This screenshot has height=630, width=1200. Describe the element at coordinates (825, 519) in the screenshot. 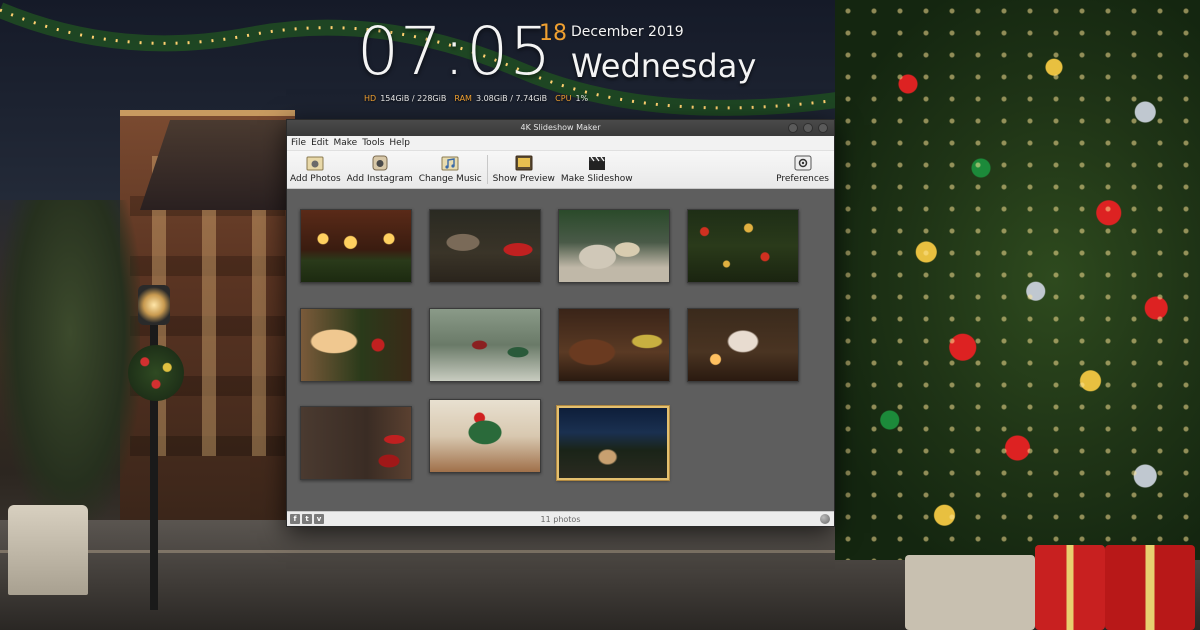

I see `globe-icon` at that location.